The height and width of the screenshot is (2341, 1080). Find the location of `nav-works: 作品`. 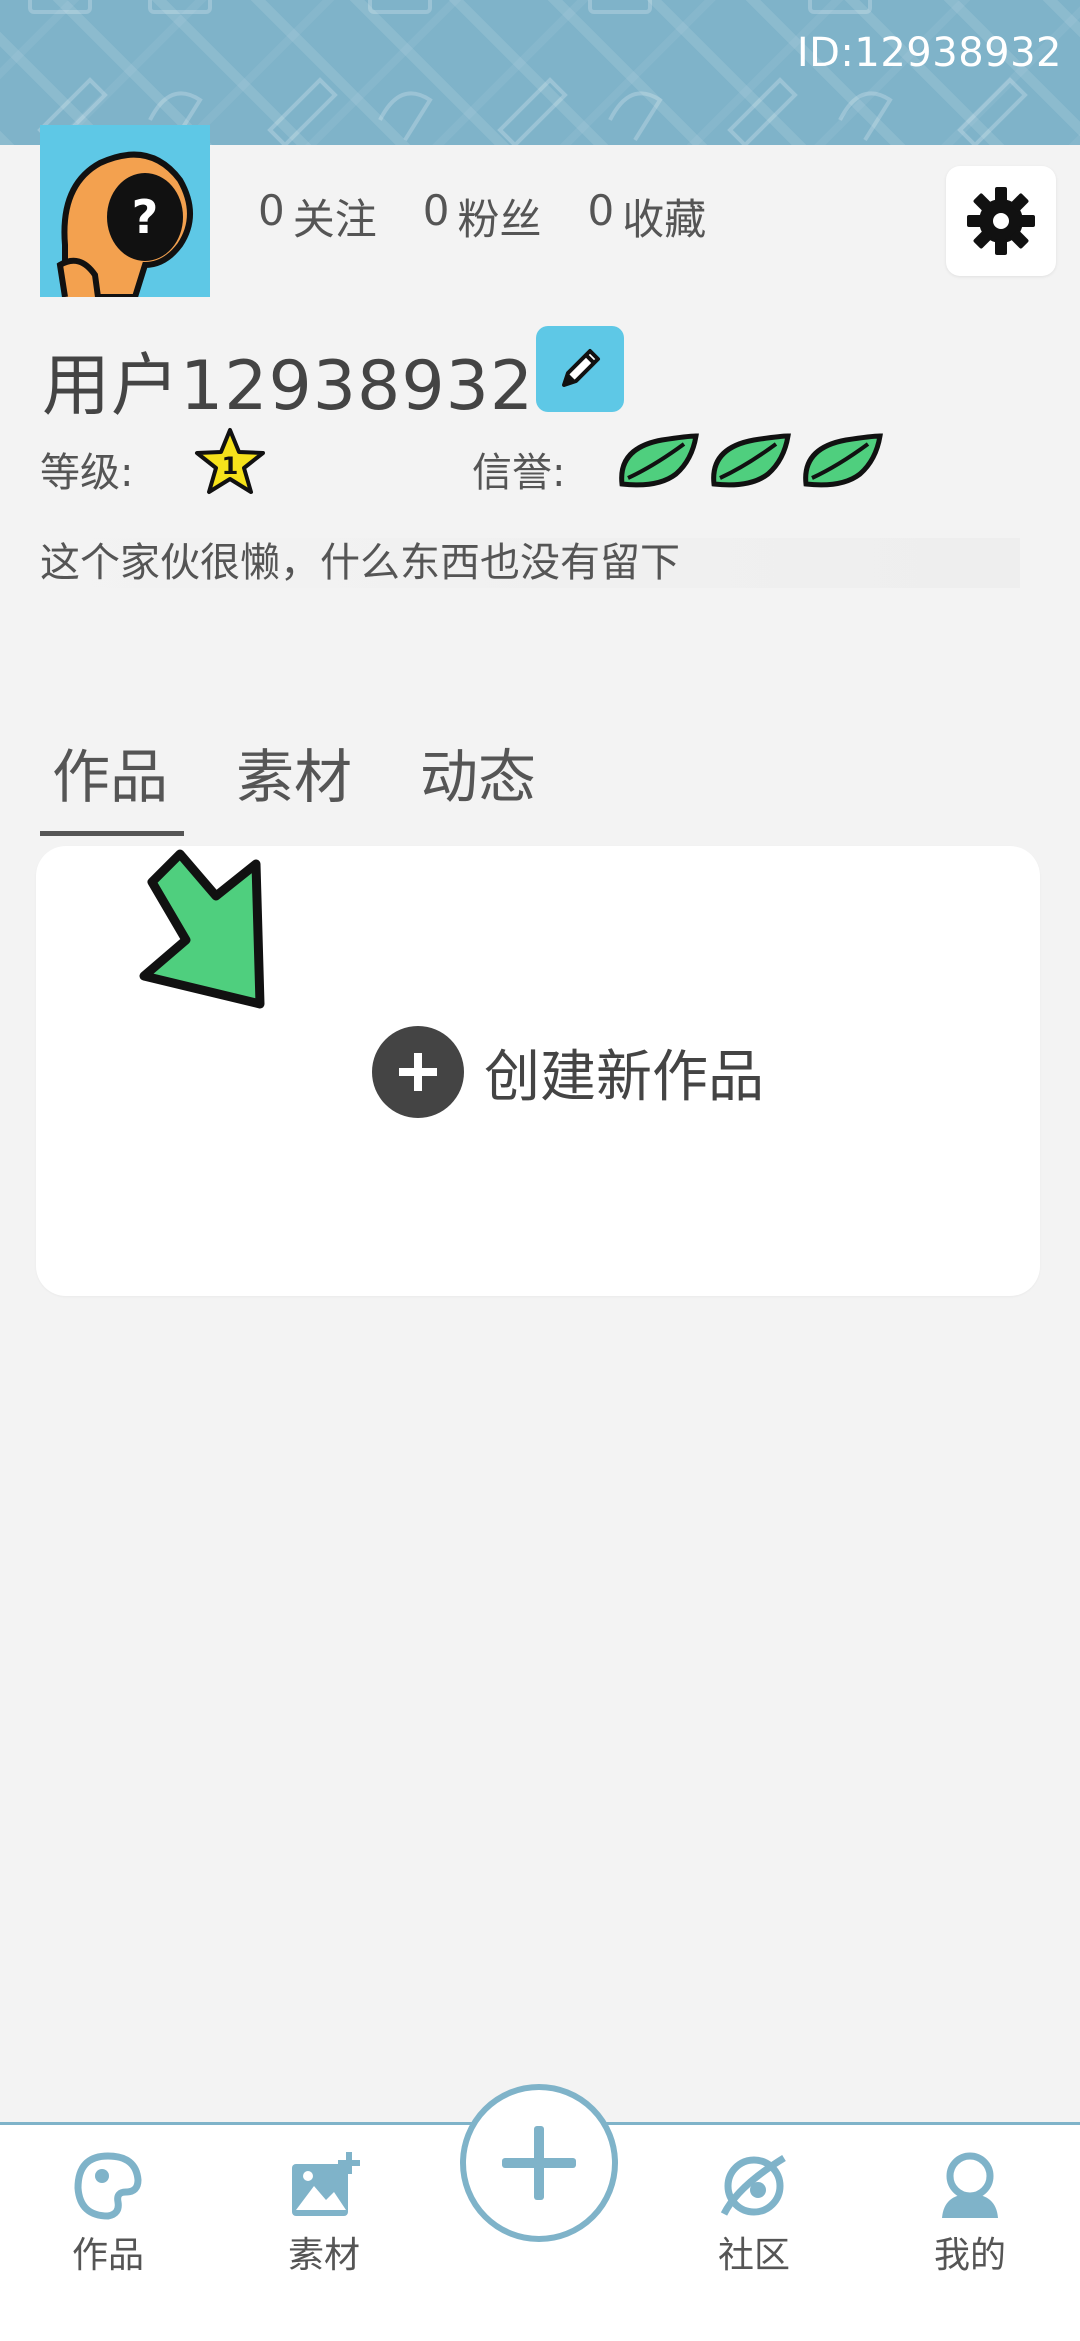

nav-works: 作品 is located at coordinates (108, 2214).